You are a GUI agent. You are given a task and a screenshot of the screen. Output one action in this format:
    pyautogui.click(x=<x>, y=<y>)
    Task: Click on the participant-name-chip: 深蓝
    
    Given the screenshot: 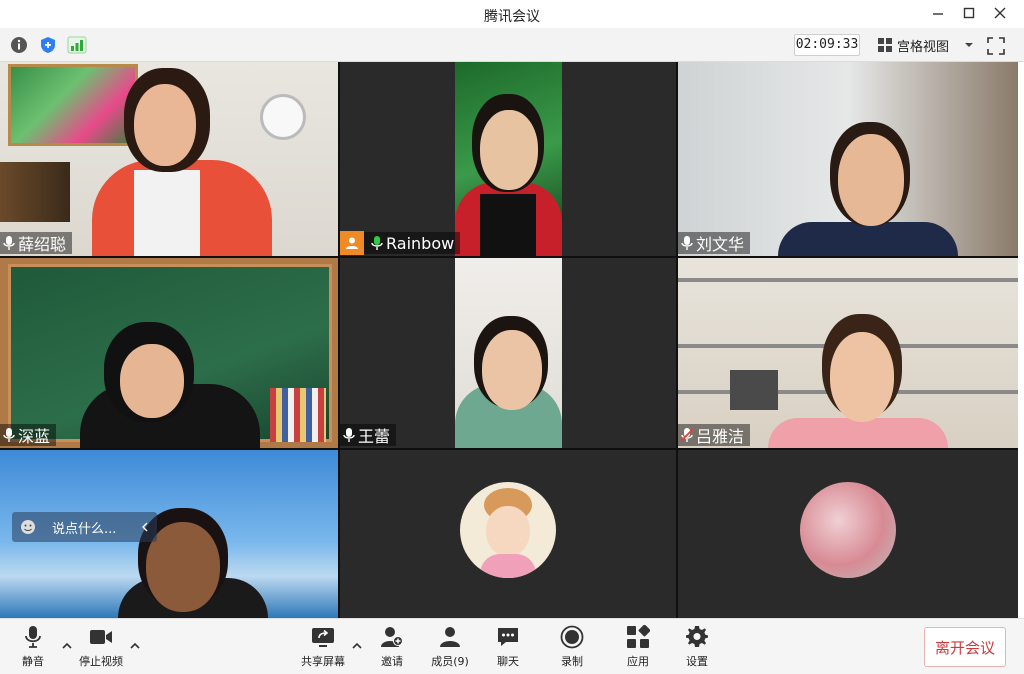 What is the action you would take?
    pyautogui.click(x=28, y=435)
    